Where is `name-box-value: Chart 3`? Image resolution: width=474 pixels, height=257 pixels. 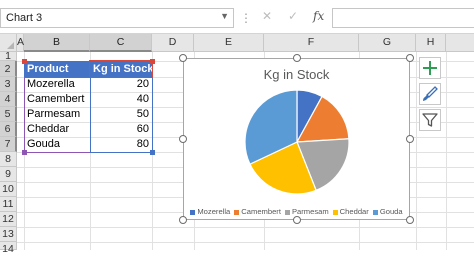
name-box-value: Chart 3 is located at coordinates (24, 18).